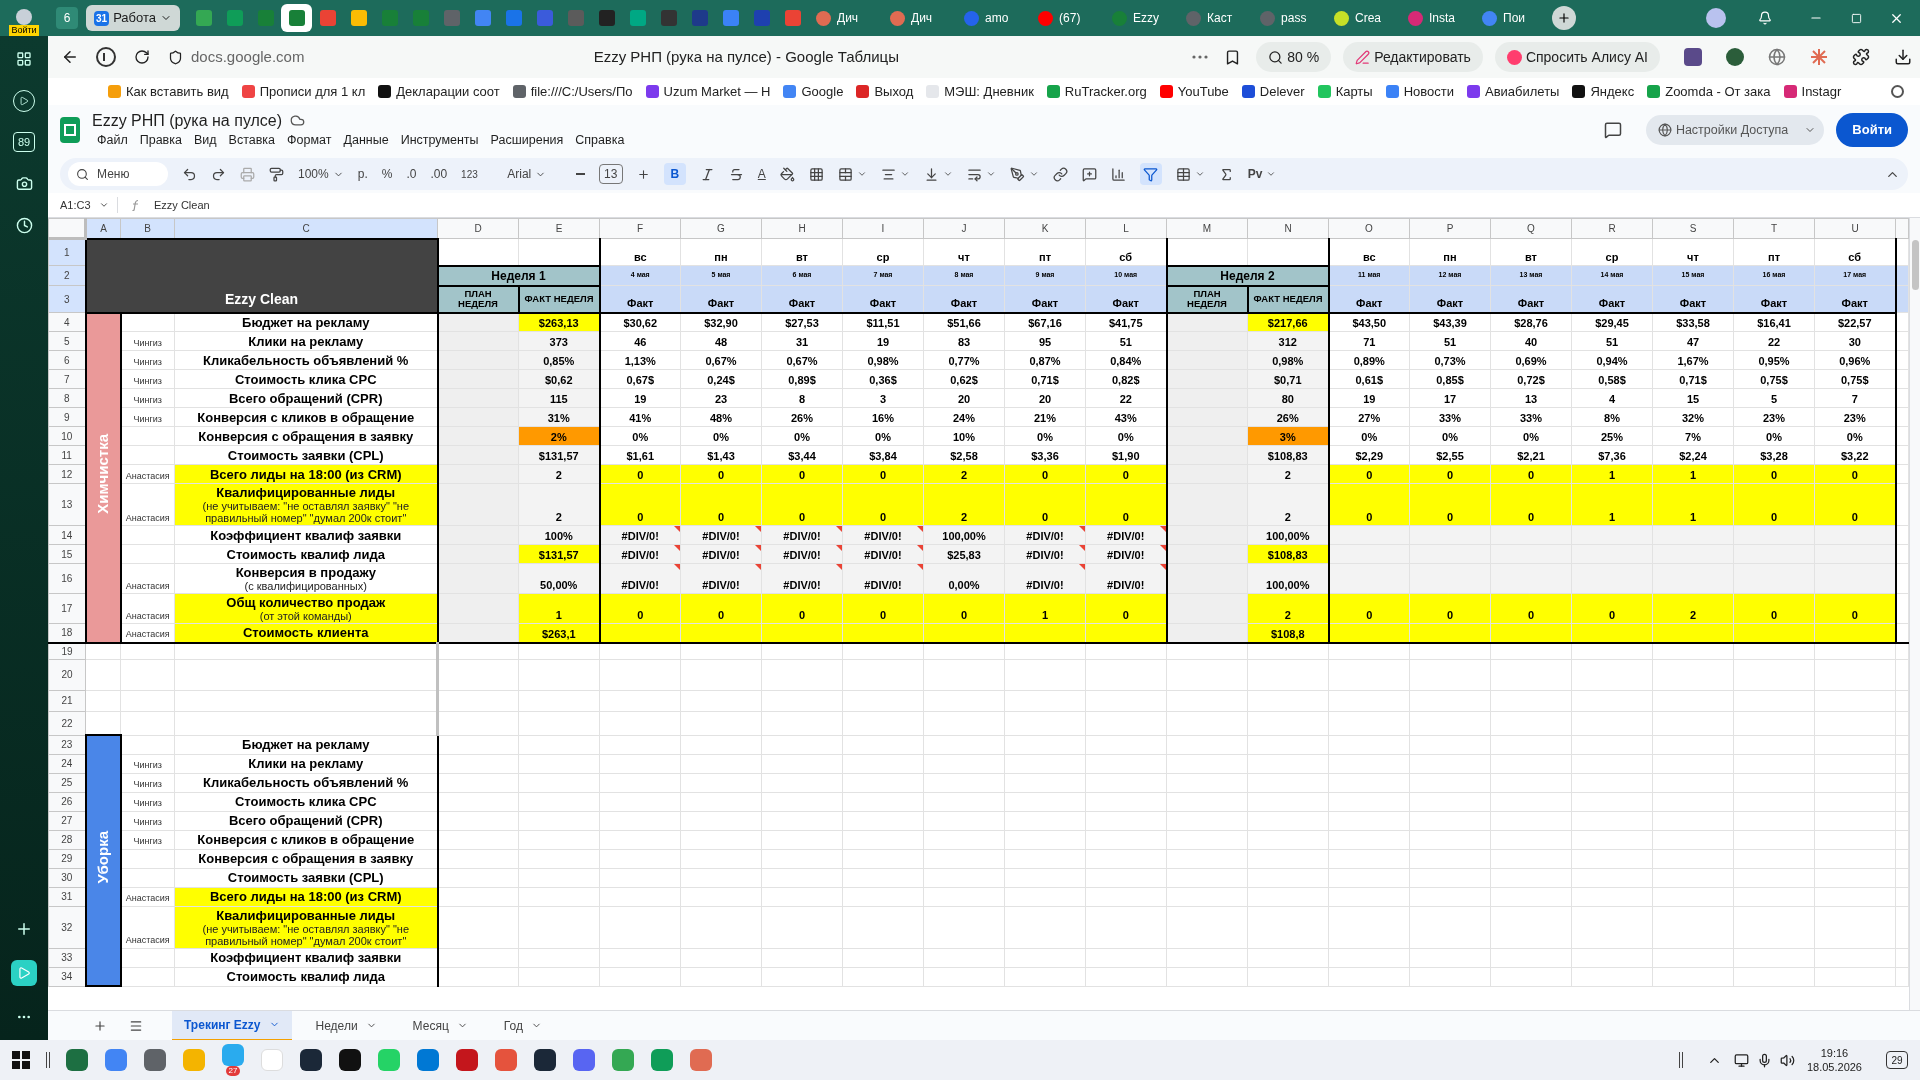  Describe the element at coordinates (205, 140) in the screenshot. I see `menu-item: Вид` at that location.